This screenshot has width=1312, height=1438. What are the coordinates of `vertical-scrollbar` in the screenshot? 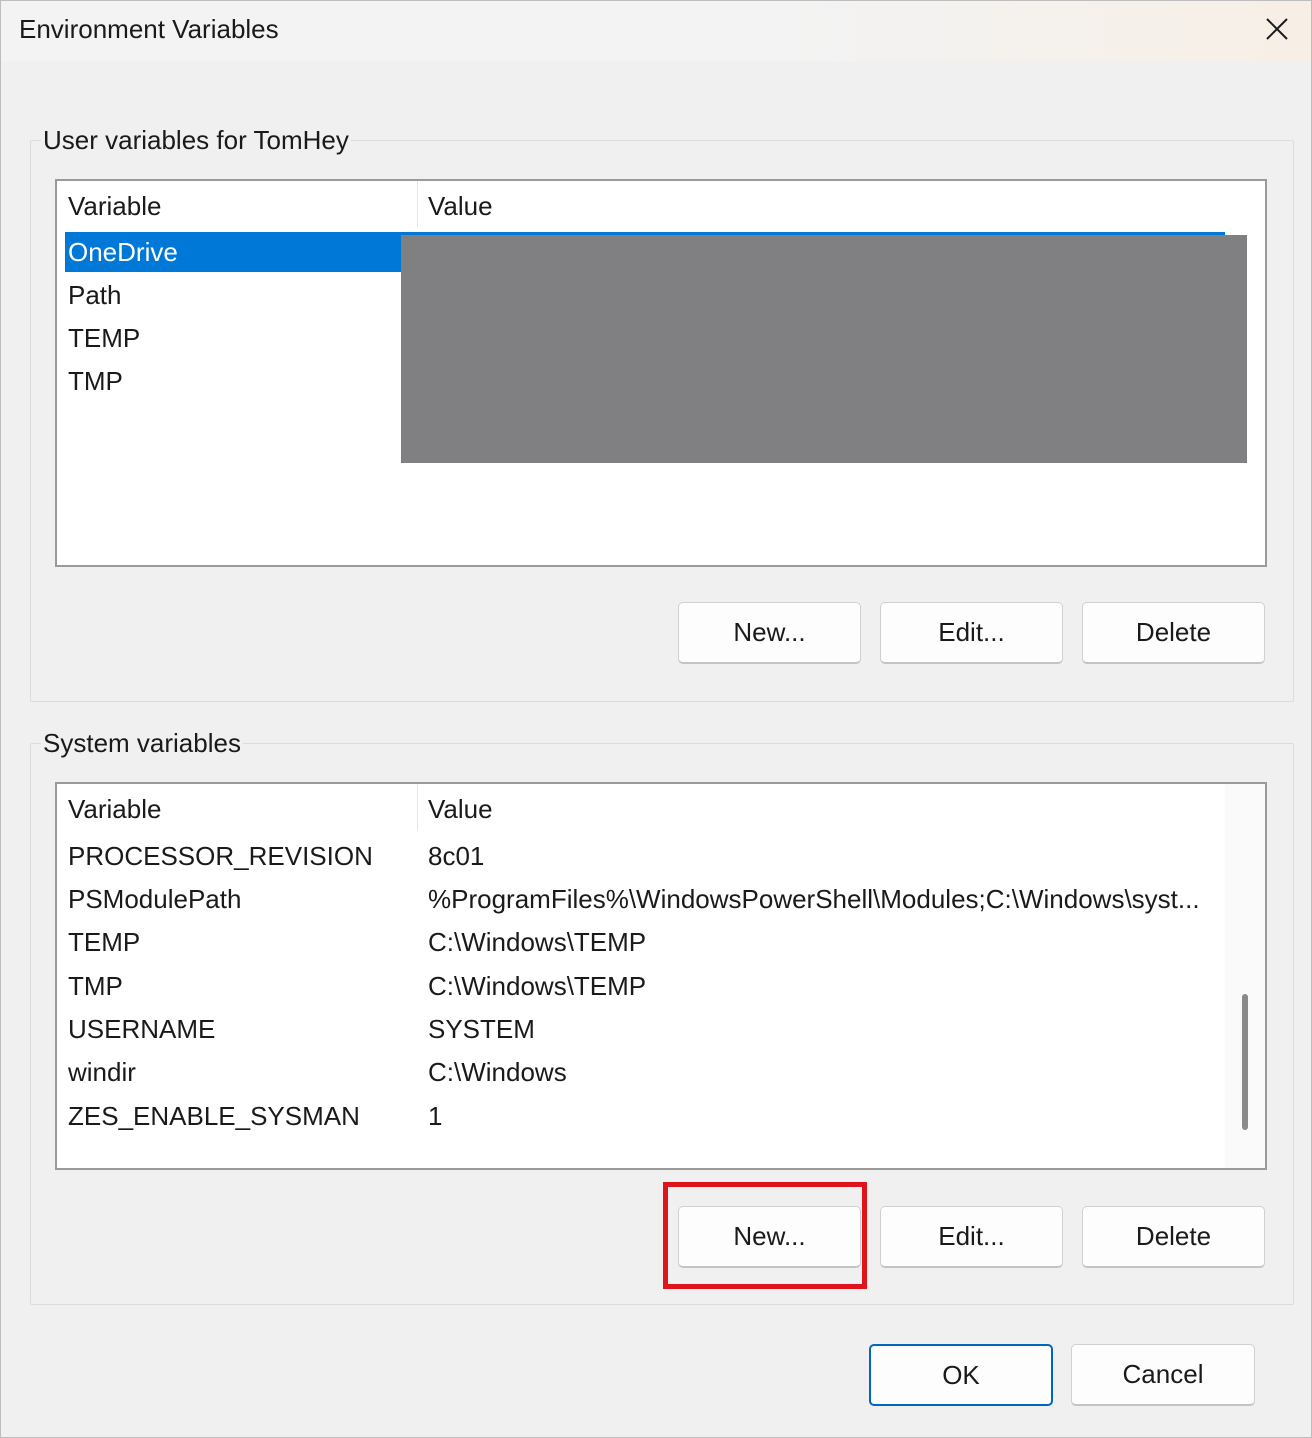 It's located at (1245, 976).